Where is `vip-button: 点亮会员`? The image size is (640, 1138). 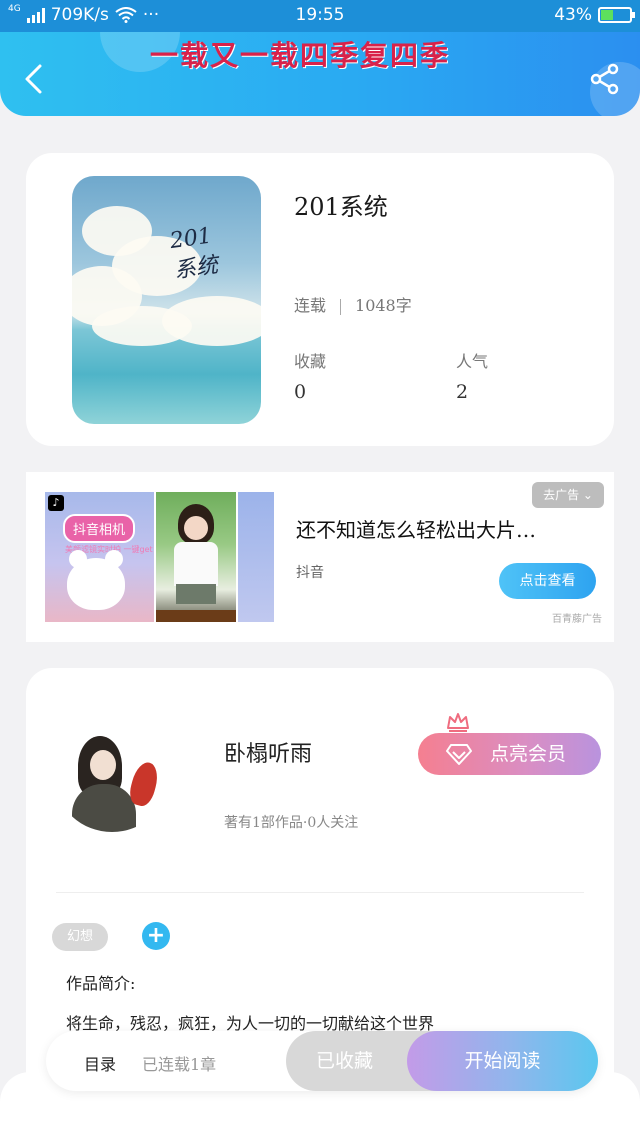
vip-button: 点亮会员 is located at coordinates (509, 754).